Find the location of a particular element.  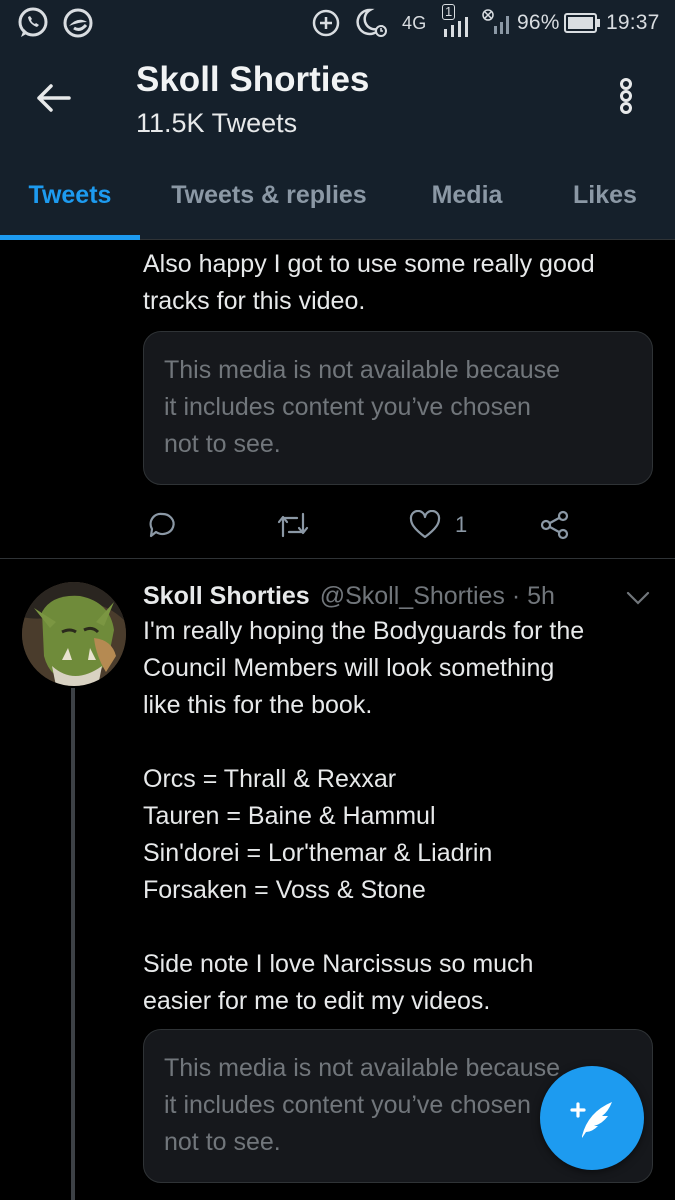

compose-quill-icon is located at coordinates (591, 1120).